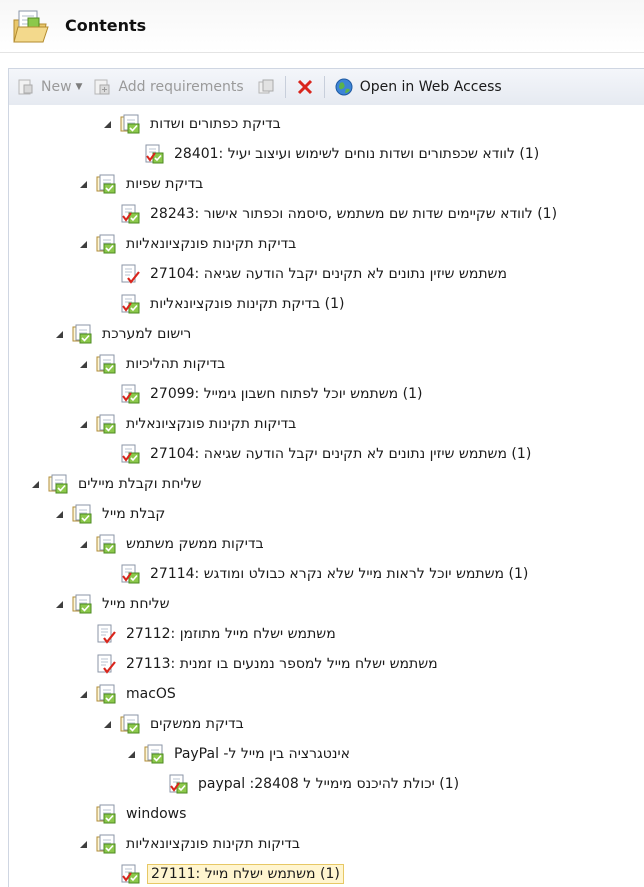 This screenshot has width=644, height=887. I want to click on add-requirements-icon, so click(102, 87).